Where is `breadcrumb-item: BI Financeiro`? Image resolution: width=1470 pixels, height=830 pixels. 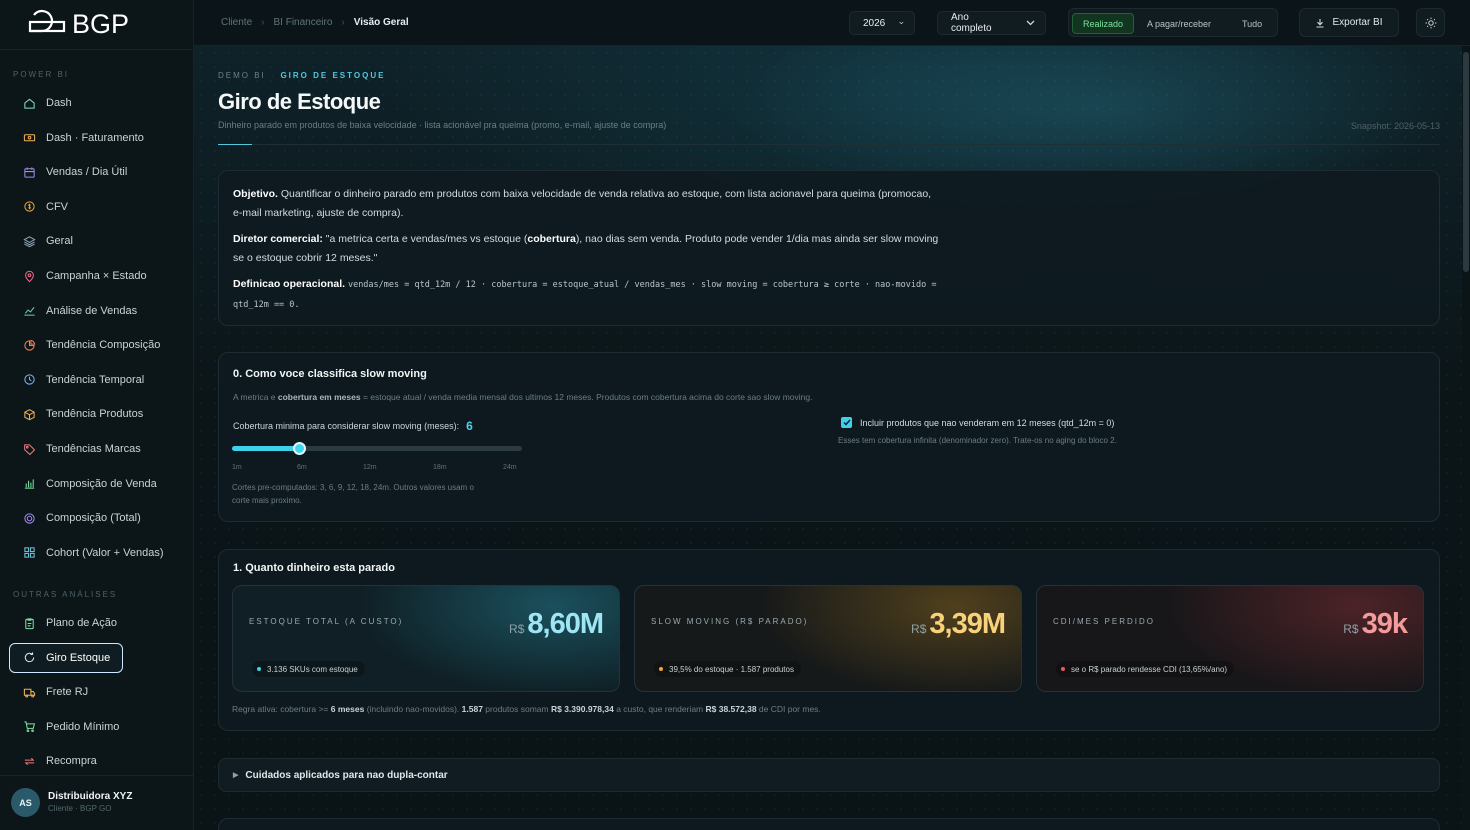 breadcrumb-item: BI Financeiro is located at coordinates (302, 22).